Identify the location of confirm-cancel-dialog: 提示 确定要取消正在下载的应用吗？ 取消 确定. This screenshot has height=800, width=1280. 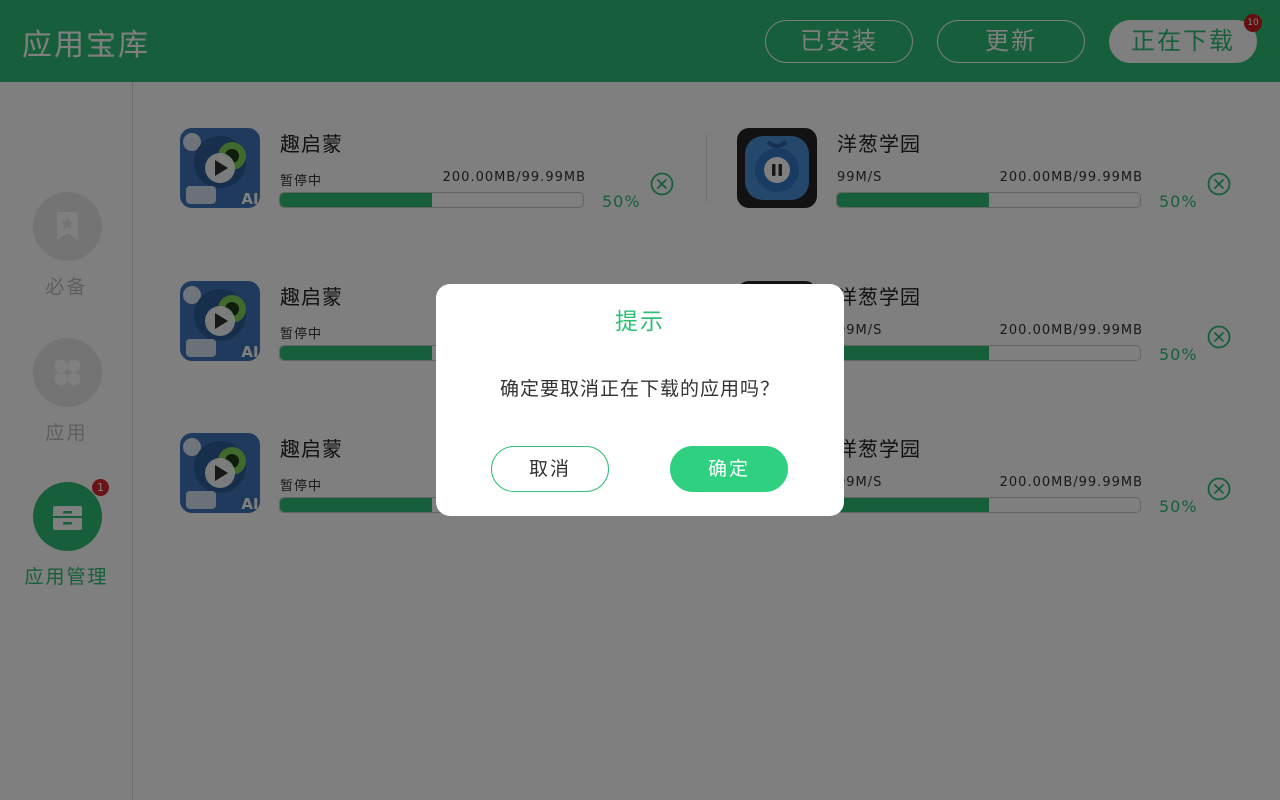
(640, 400).